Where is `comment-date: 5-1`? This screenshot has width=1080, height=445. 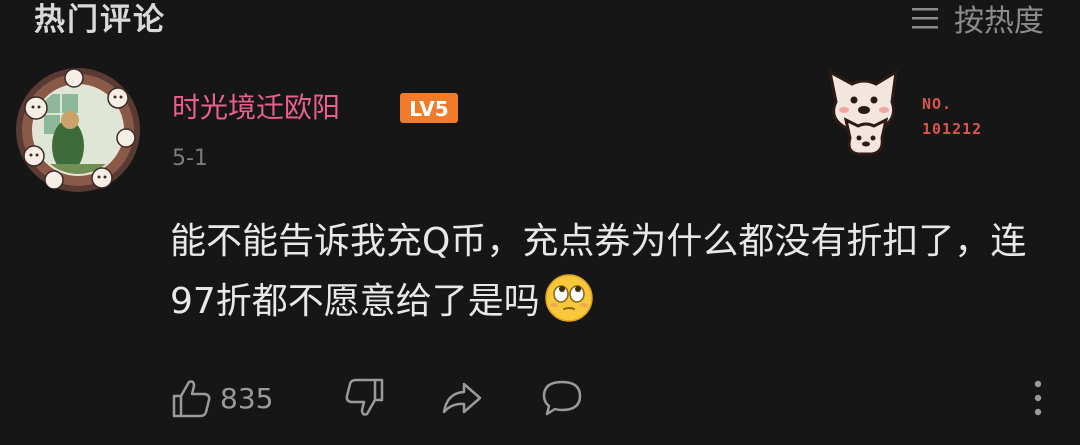 comment-date: 5-1 is located at coordinates (190, 158).